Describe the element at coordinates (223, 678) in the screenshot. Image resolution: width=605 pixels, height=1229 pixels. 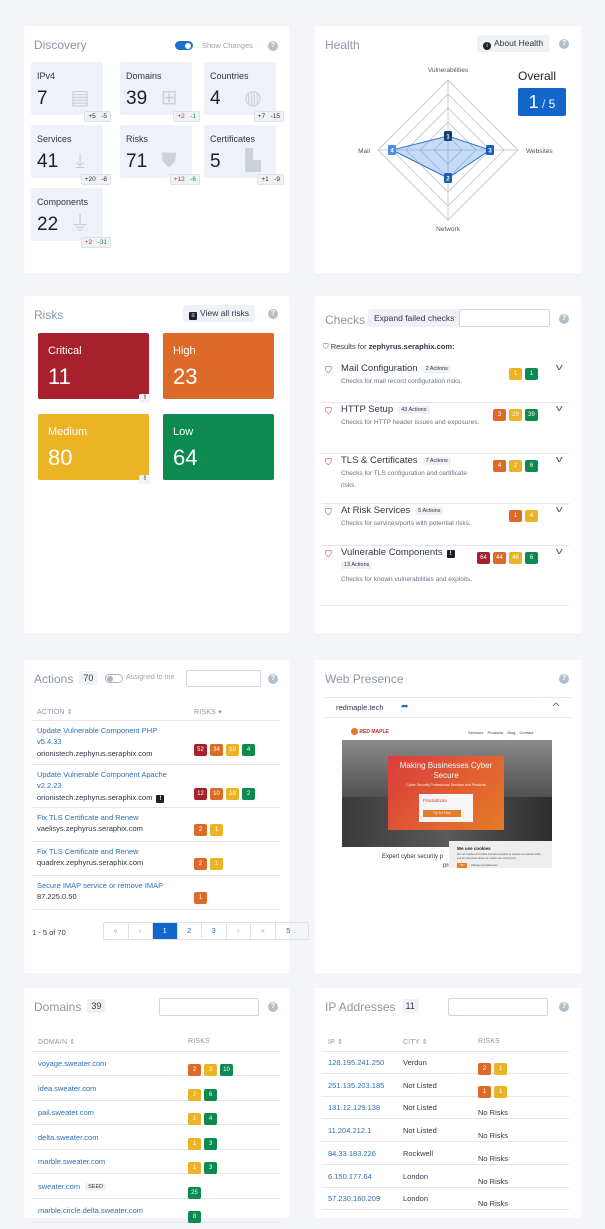
I see `actions-search-input` at that location.